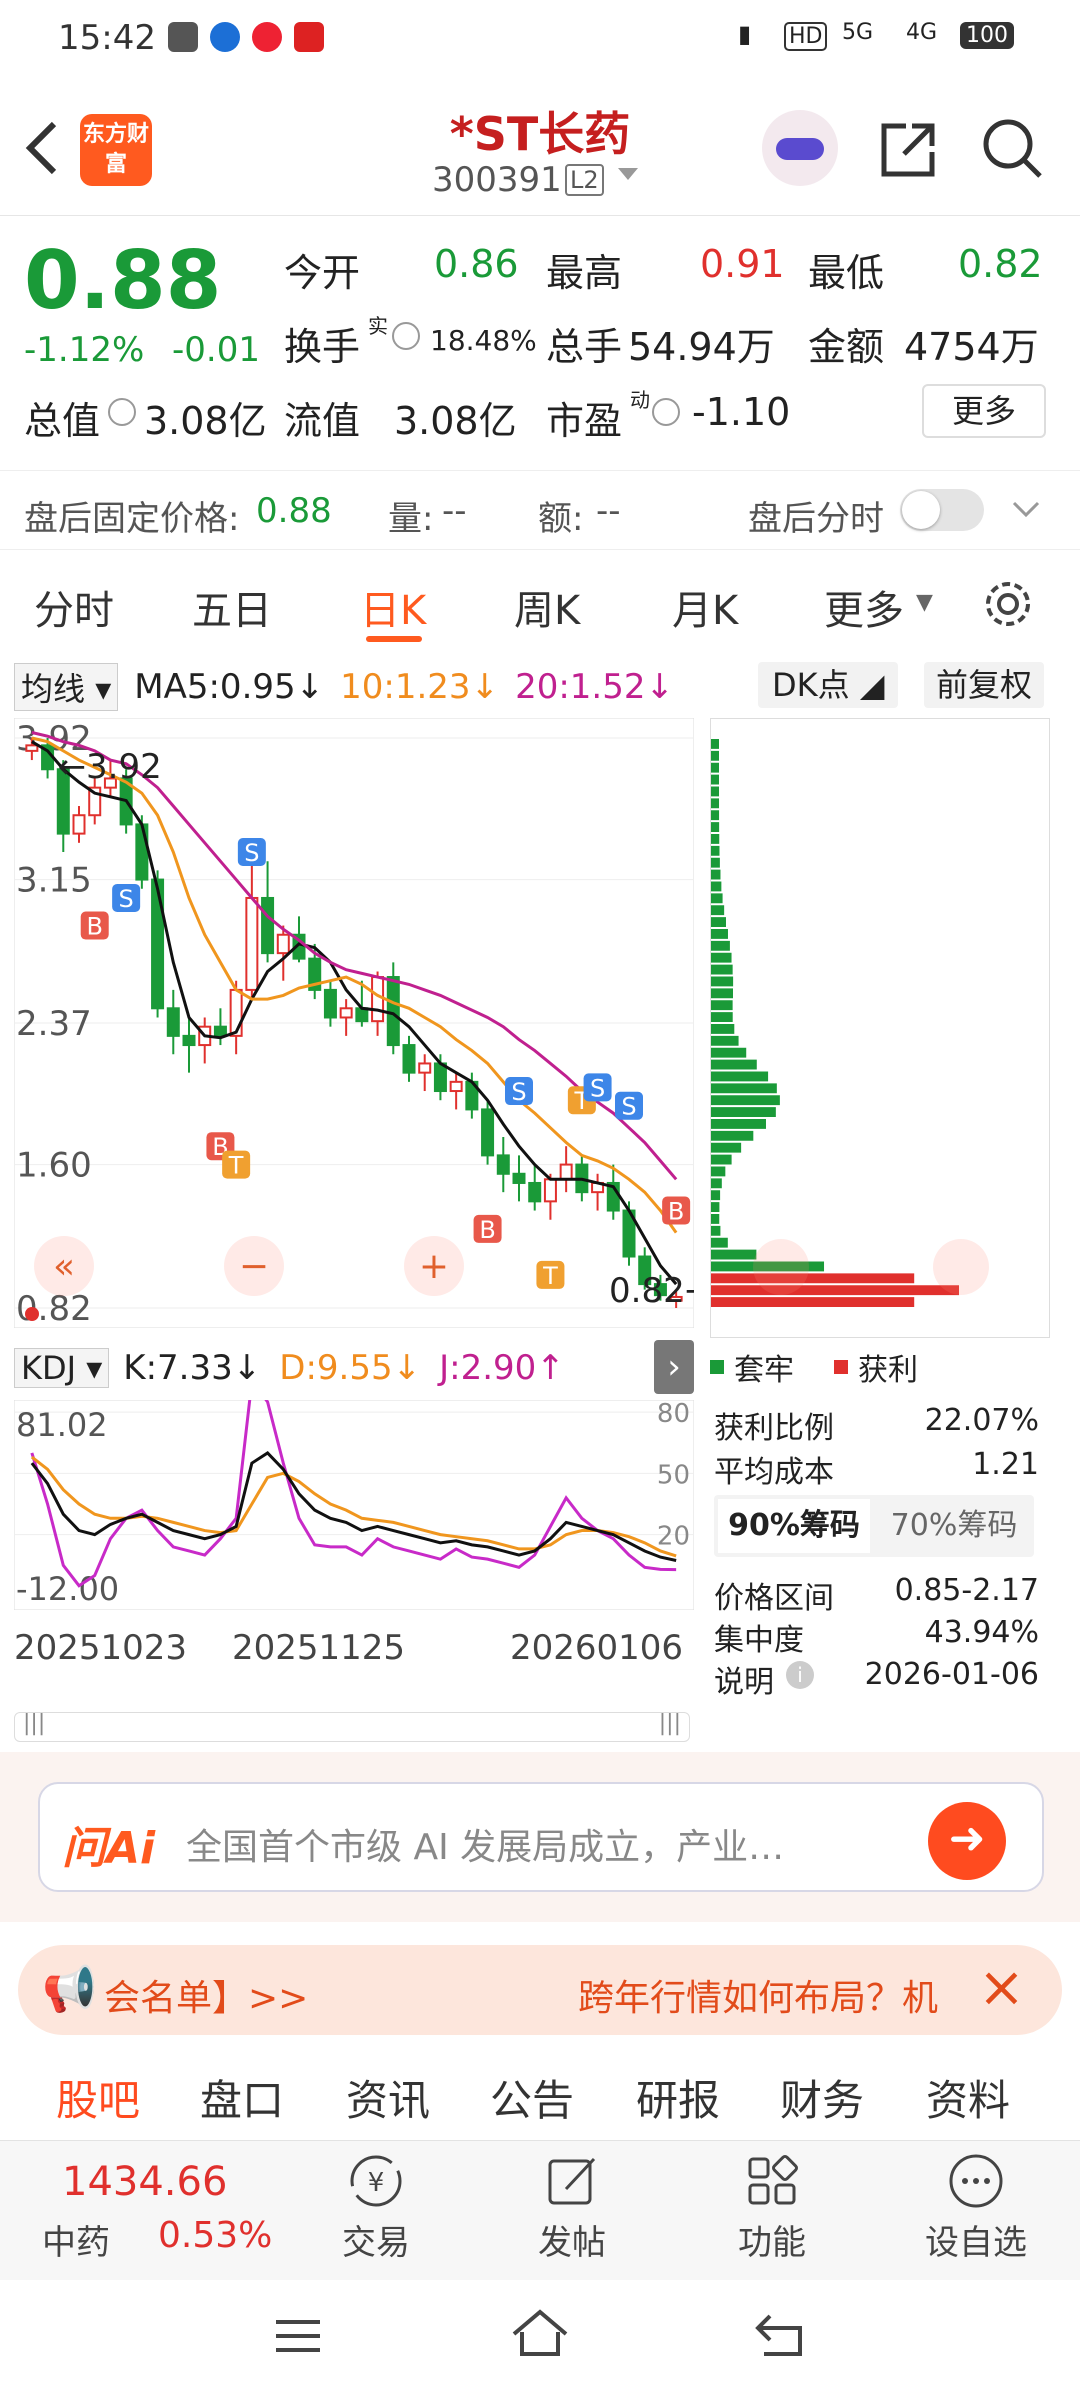  I want to click on tab-announcements: 公告, so click(532, 2097).